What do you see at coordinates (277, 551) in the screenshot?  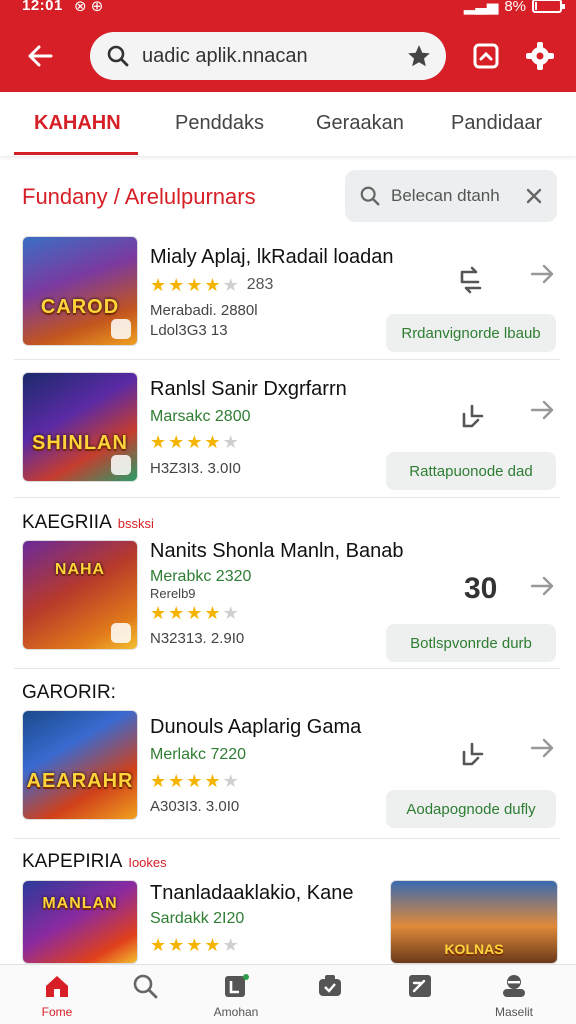 I see `item-title: Nanits Shonla Manln, Banab` at bounding box center [277, 551].